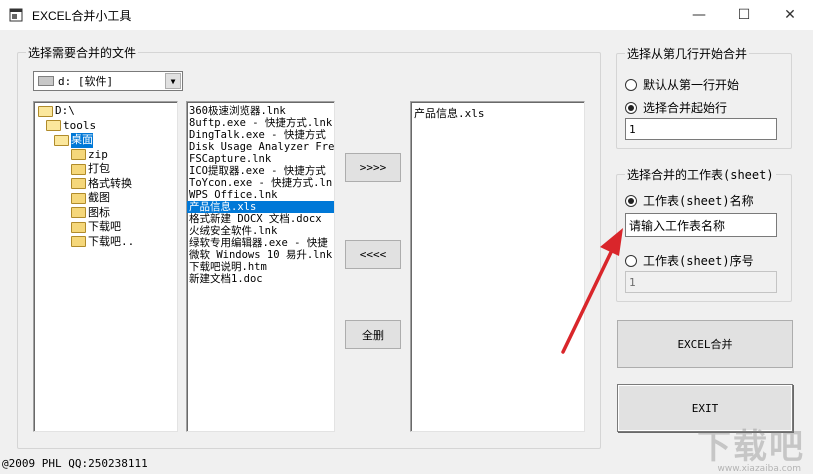 The height and width of the screenshot is (474, 813). What do you see at coordinates (105, 140) in the screenshot?
I see `dir-item-selected: 桌面` at bounding box center [105, 140].